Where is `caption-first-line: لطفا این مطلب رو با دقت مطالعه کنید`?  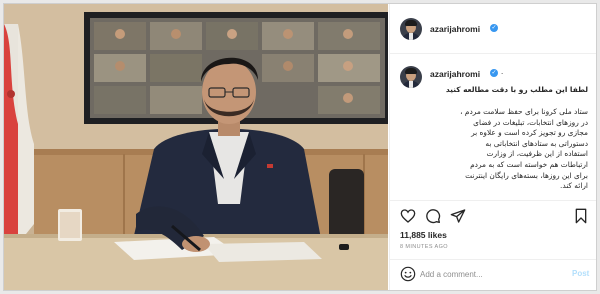 caption-first-line: لطفا این مطلب رو با دقت مطالعه کنید is located at coordinates (516, 89).